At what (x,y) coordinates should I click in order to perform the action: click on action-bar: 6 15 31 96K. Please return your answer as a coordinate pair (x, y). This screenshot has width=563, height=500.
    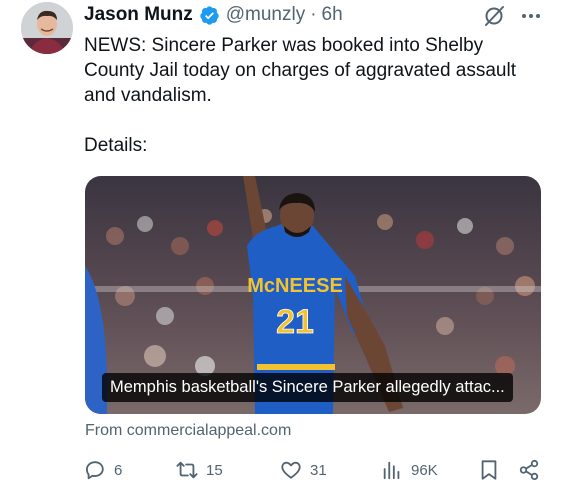
    Looking at the image, I should click on (314, 470).